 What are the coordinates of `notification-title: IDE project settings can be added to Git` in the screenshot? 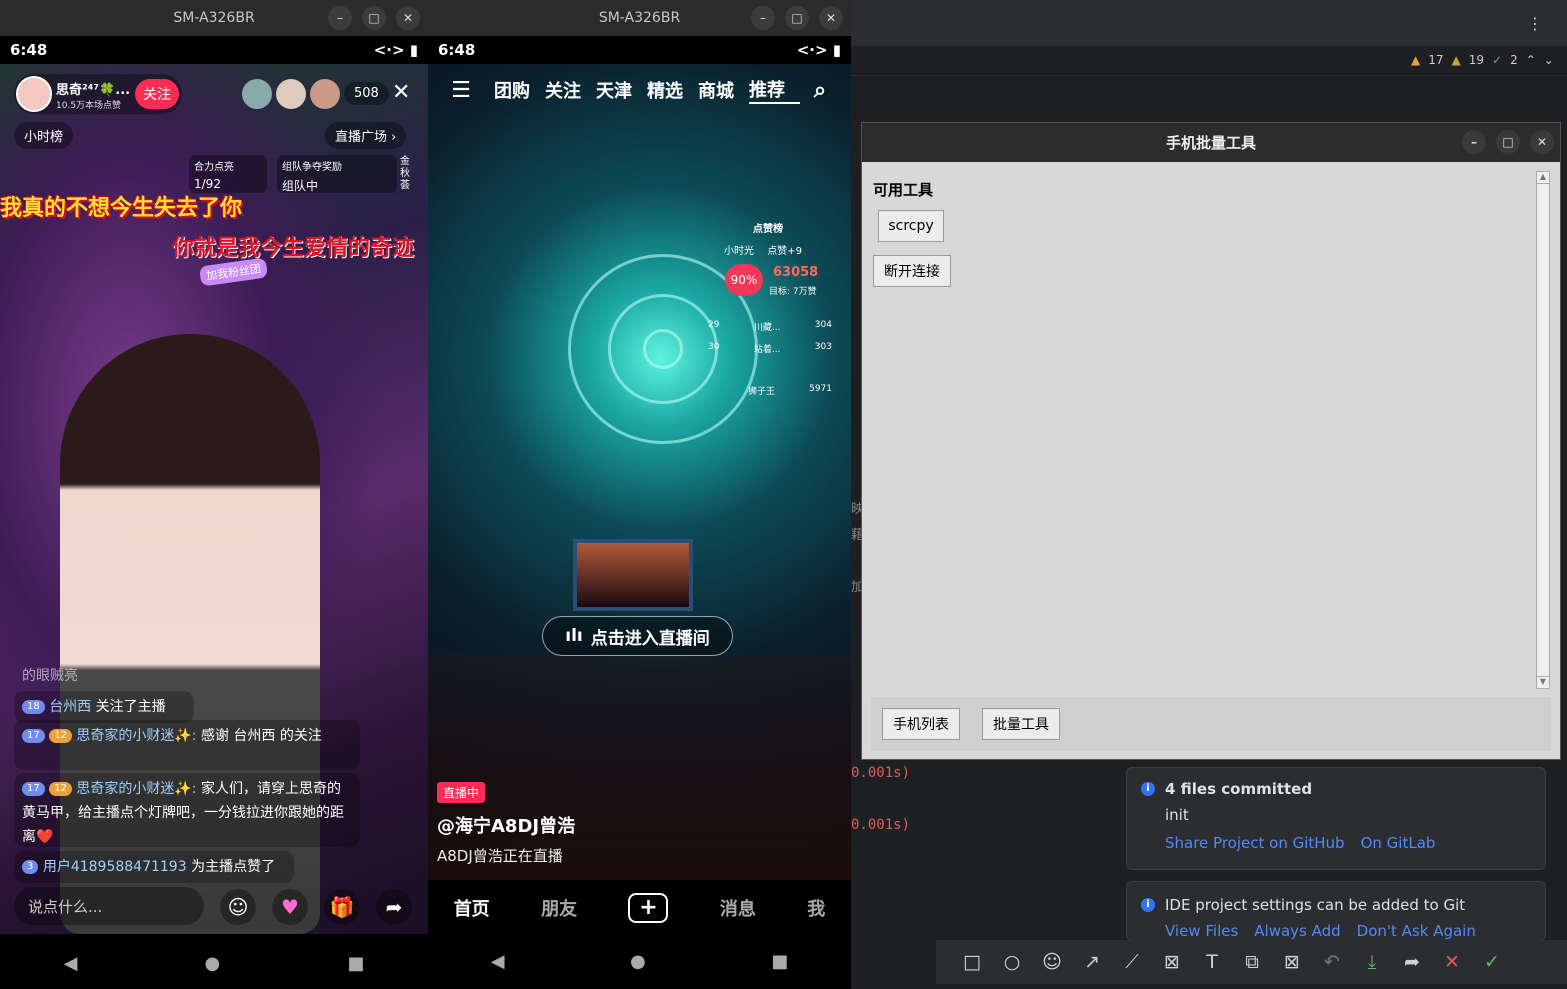 It's located at (1315, 905).